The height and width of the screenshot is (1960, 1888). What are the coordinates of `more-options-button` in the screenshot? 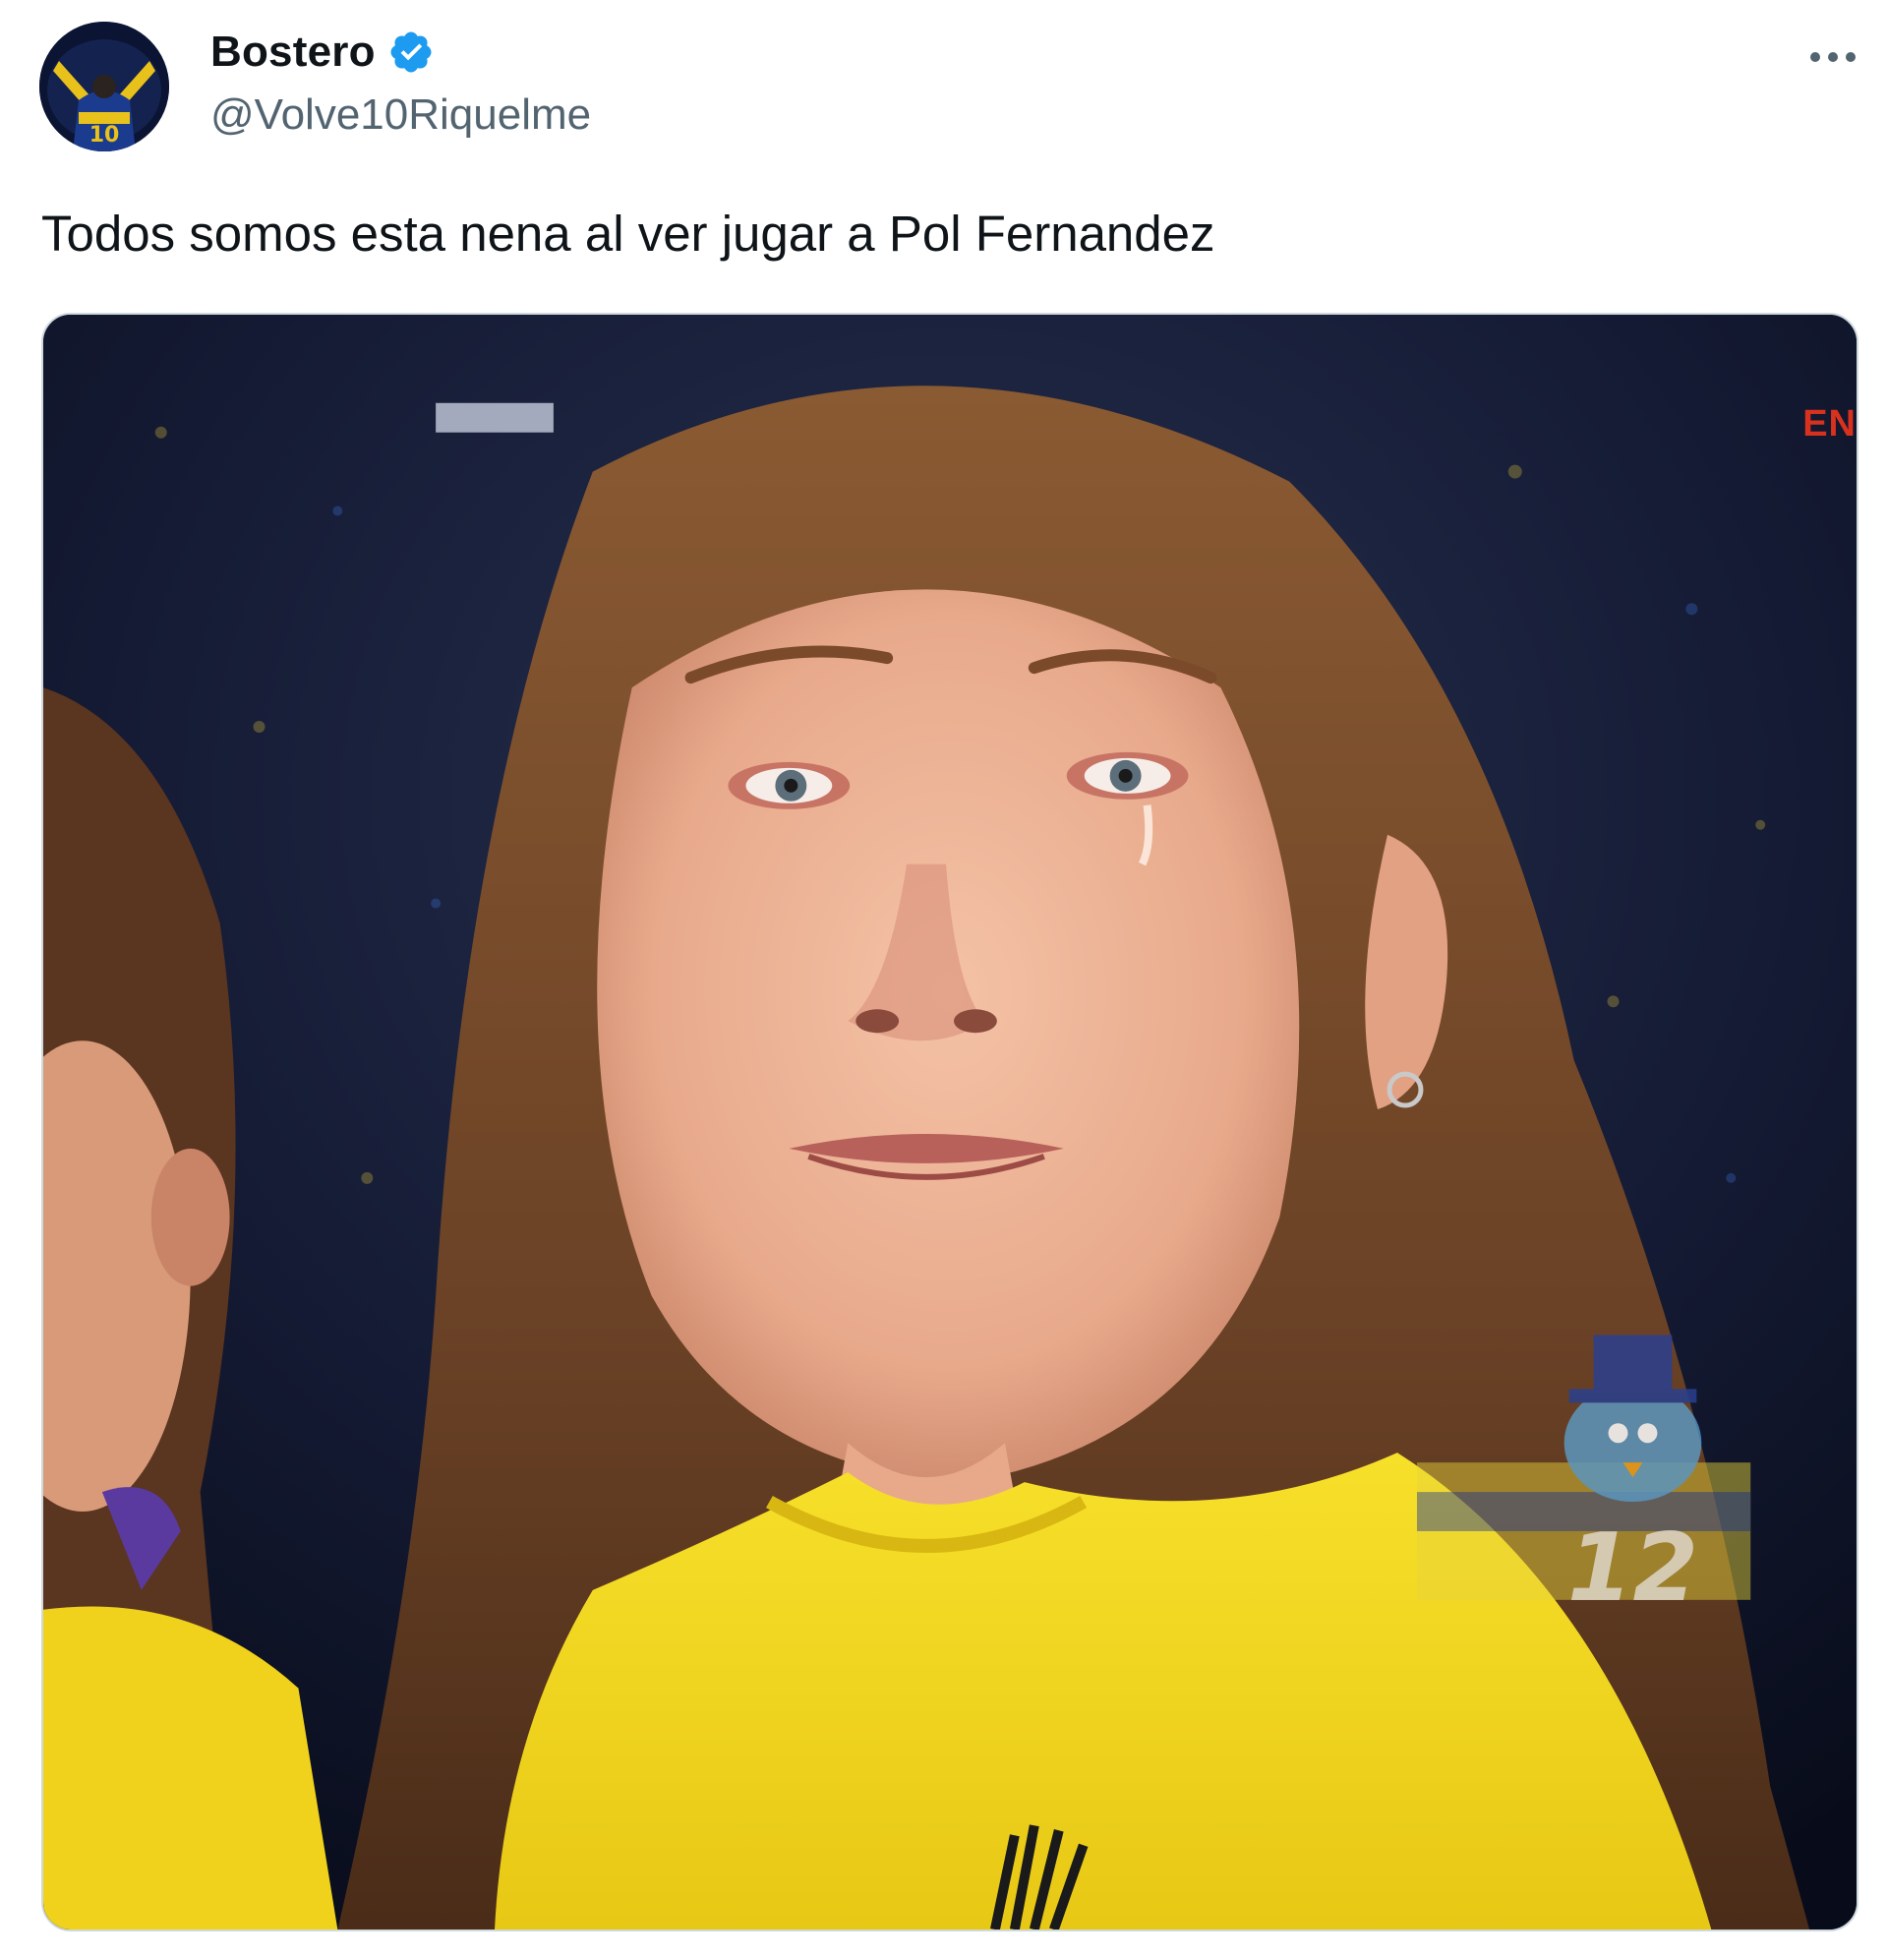 It's located at (1832, 57).